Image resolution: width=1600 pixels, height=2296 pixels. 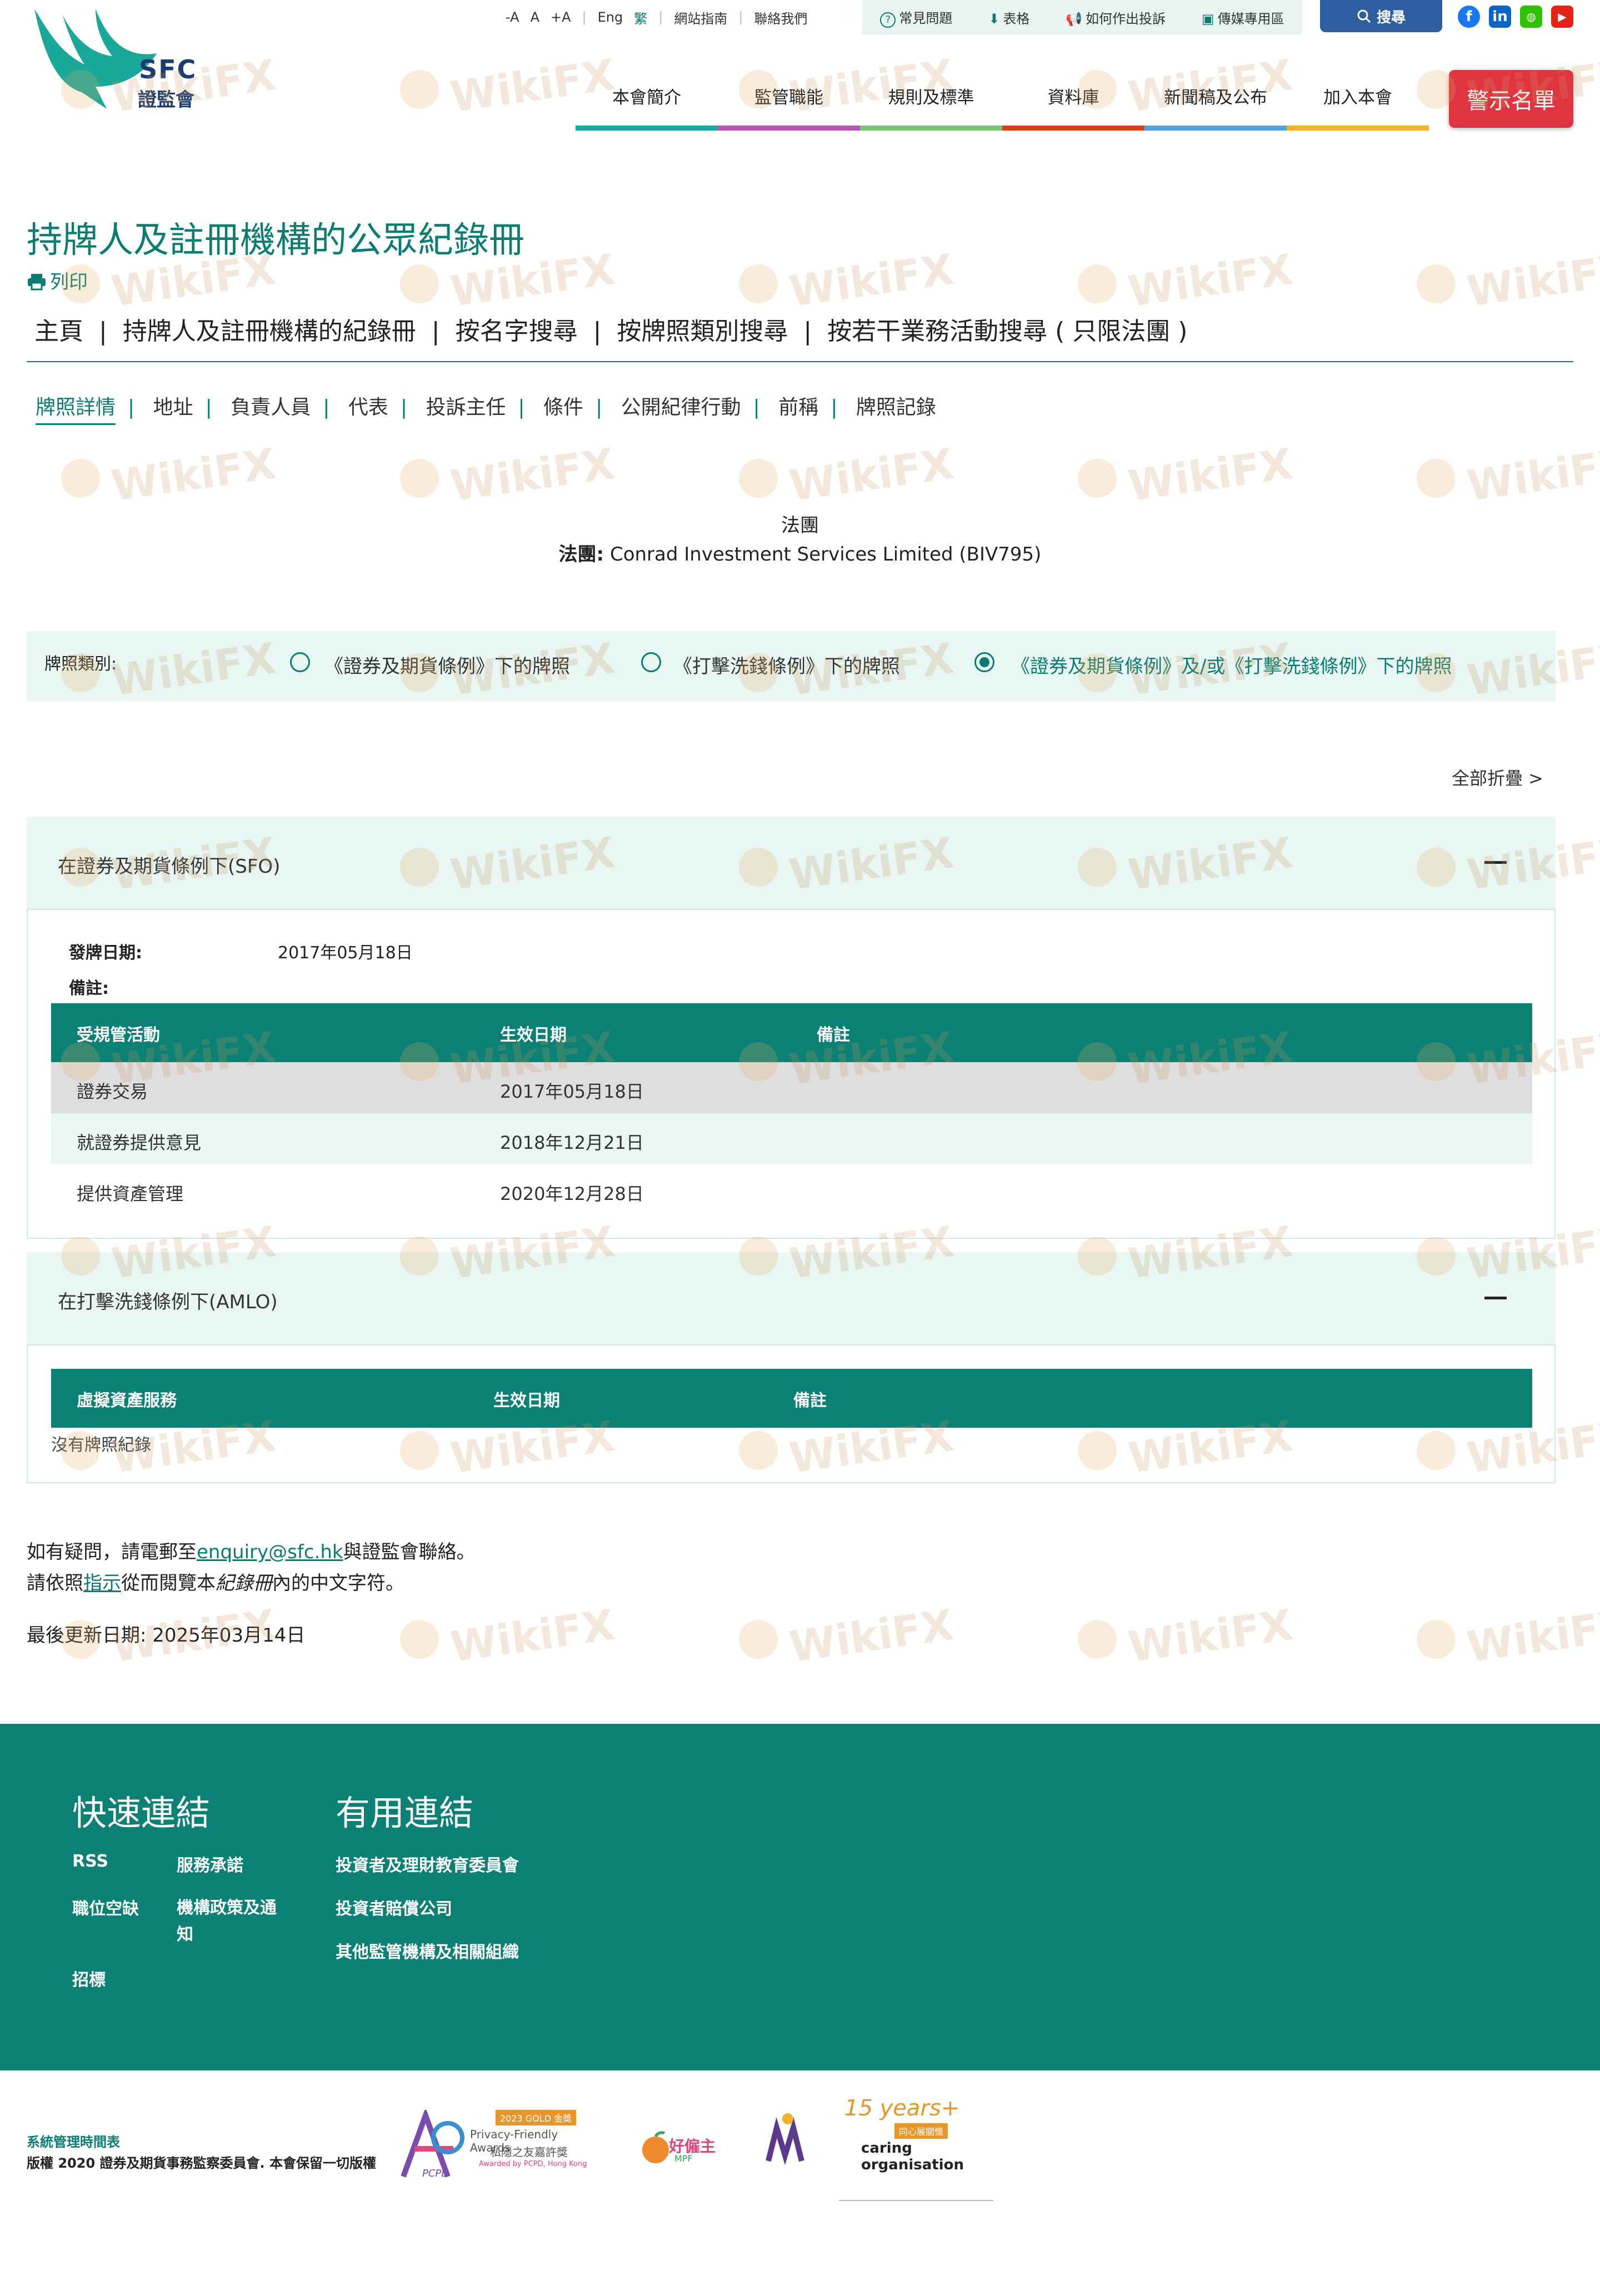 What do you see at coordinates (561, 17) in the screenshot?
I see `font-larger-button: +A` at bounding box center [561, 17].